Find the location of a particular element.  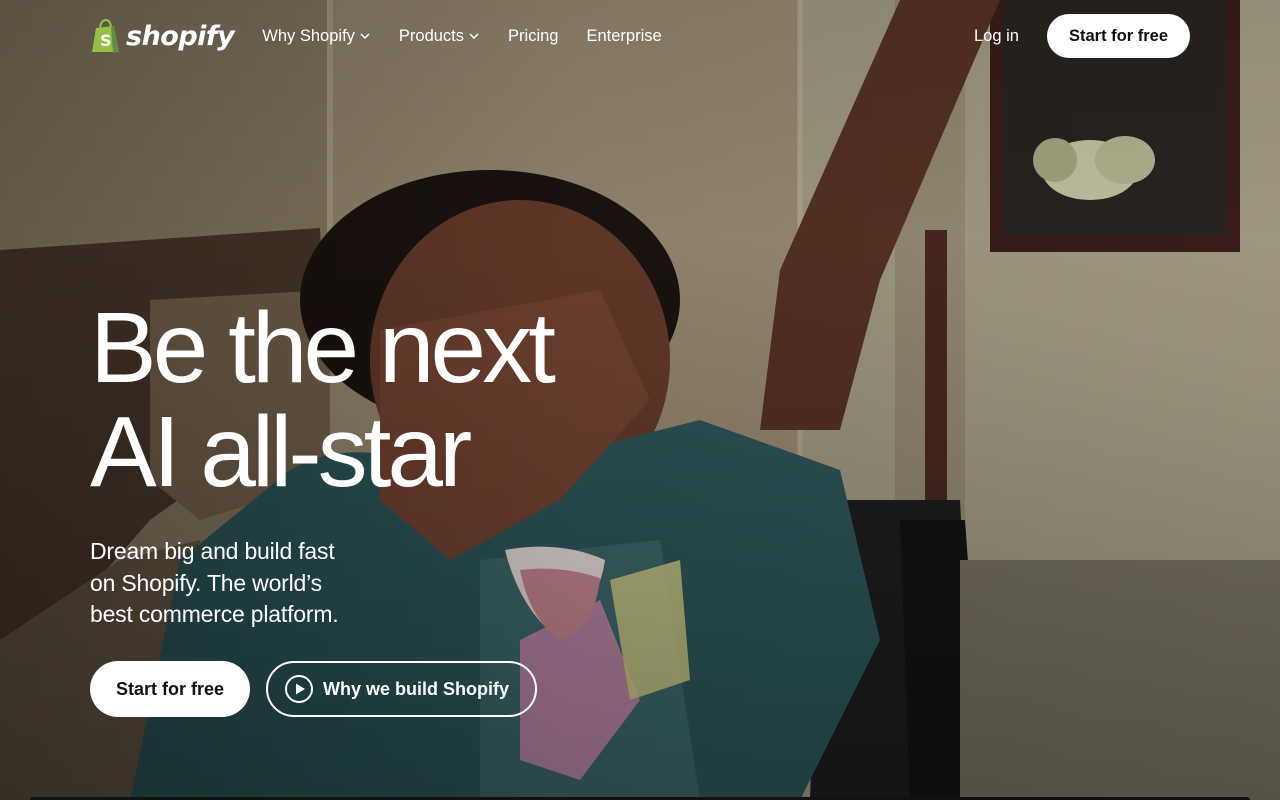

why-we-build-button: Why we build Shopify is located at coordinates (402, 689).